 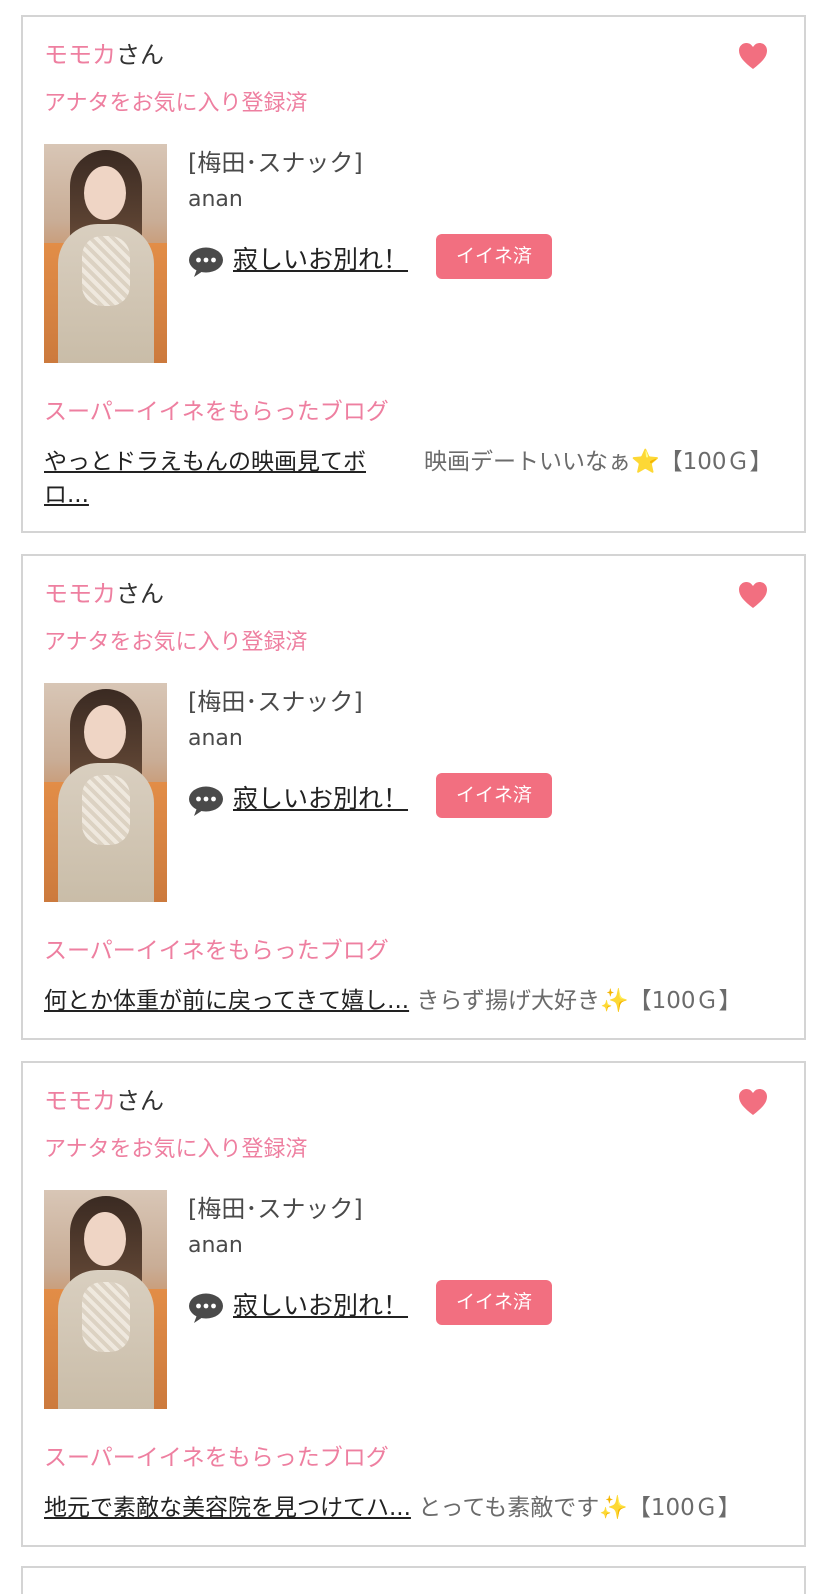 What do you see at coordinates (579, 1001) in the screenshot?
I see `blog-comment: きらず揚げ大好き✨【100Ｇ】` at bounding box center [579, 1001].